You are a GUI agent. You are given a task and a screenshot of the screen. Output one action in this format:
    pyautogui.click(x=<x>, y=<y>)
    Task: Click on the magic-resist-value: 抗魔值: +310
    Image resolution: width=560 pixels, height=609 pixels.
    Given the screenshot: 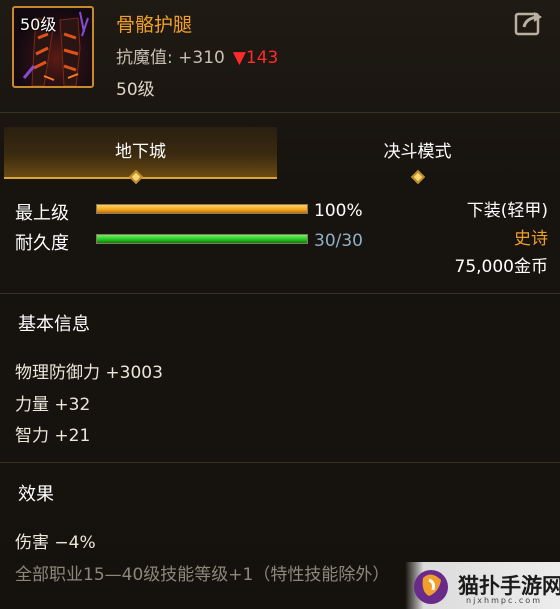 What is the action you would take?
    pyautogui.click(x=170, y=58)
    